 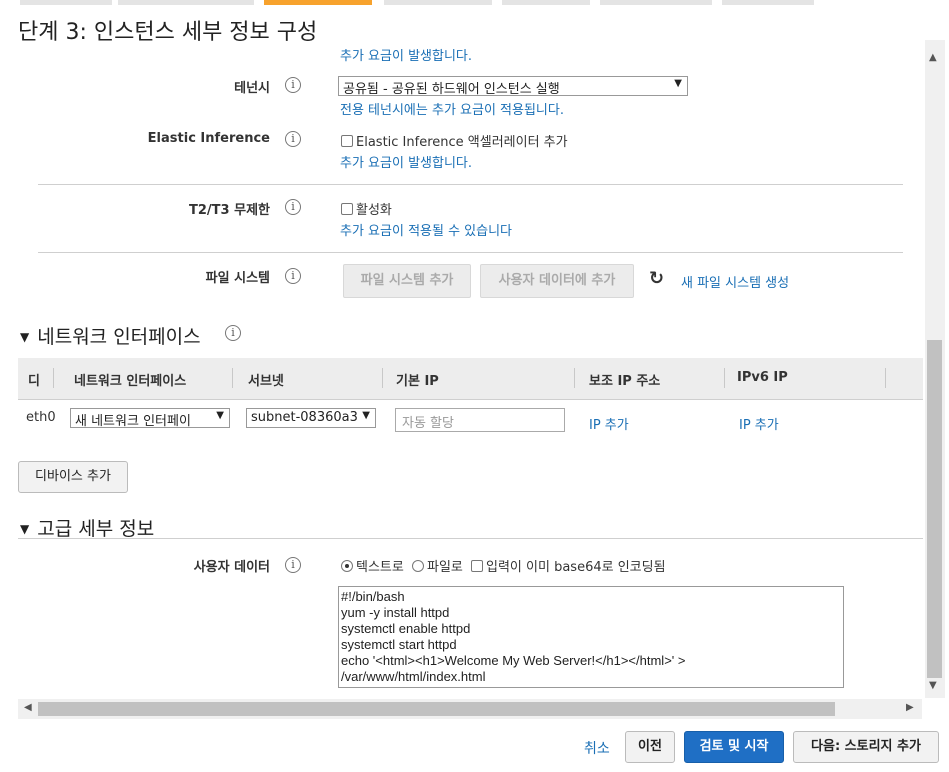 What do you see at coordinates (318, 2) in the screenshot?
I see `wizard-step-3-active` at bounding box center [318, 2].